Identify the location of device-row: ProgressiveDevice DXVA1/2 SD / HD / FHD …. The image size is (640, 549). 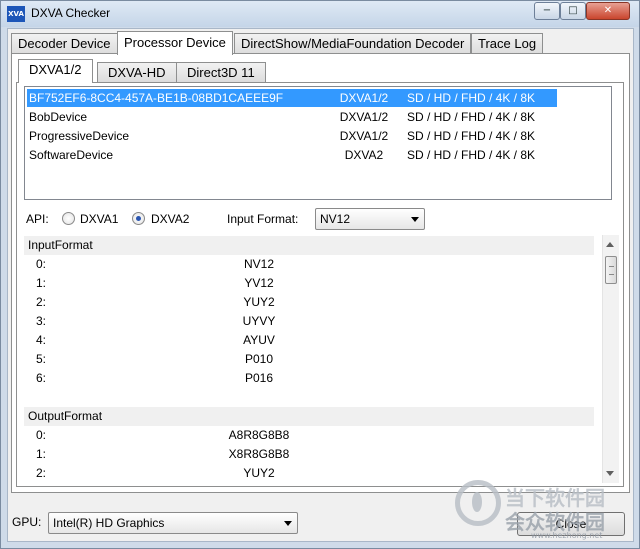
(292, 136).